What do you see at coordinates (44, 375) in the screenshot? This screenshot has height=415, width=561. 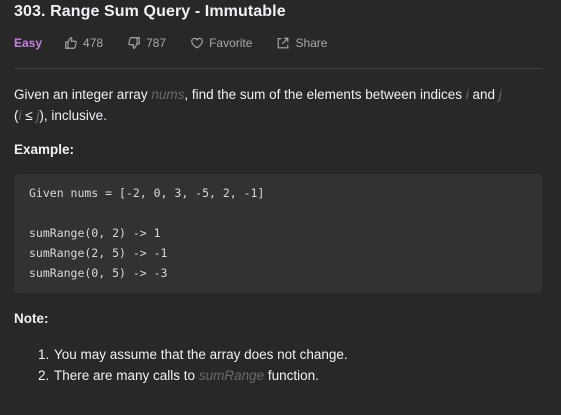 I see `list-number: 2.` at bounding box center [44, 375].